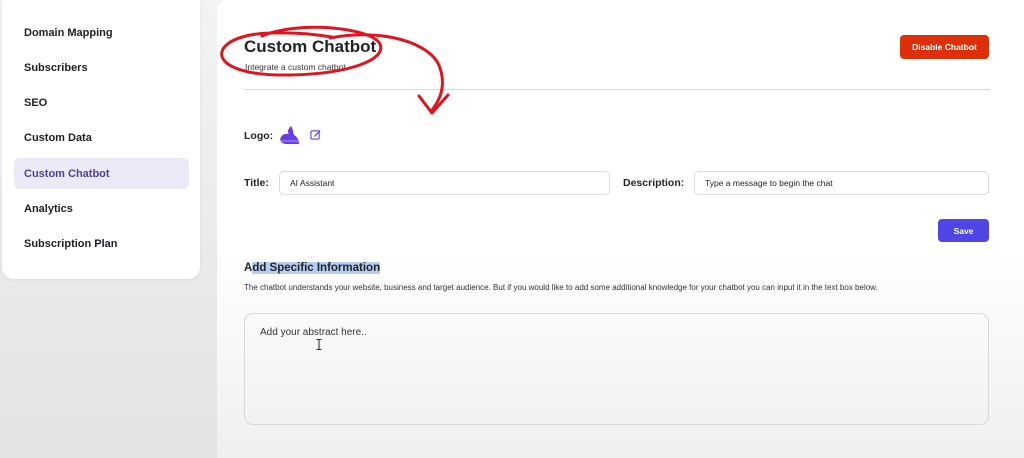  Describe the element at coordinates (289, 135) in the screenshot. I see `logo-icon` at that location.